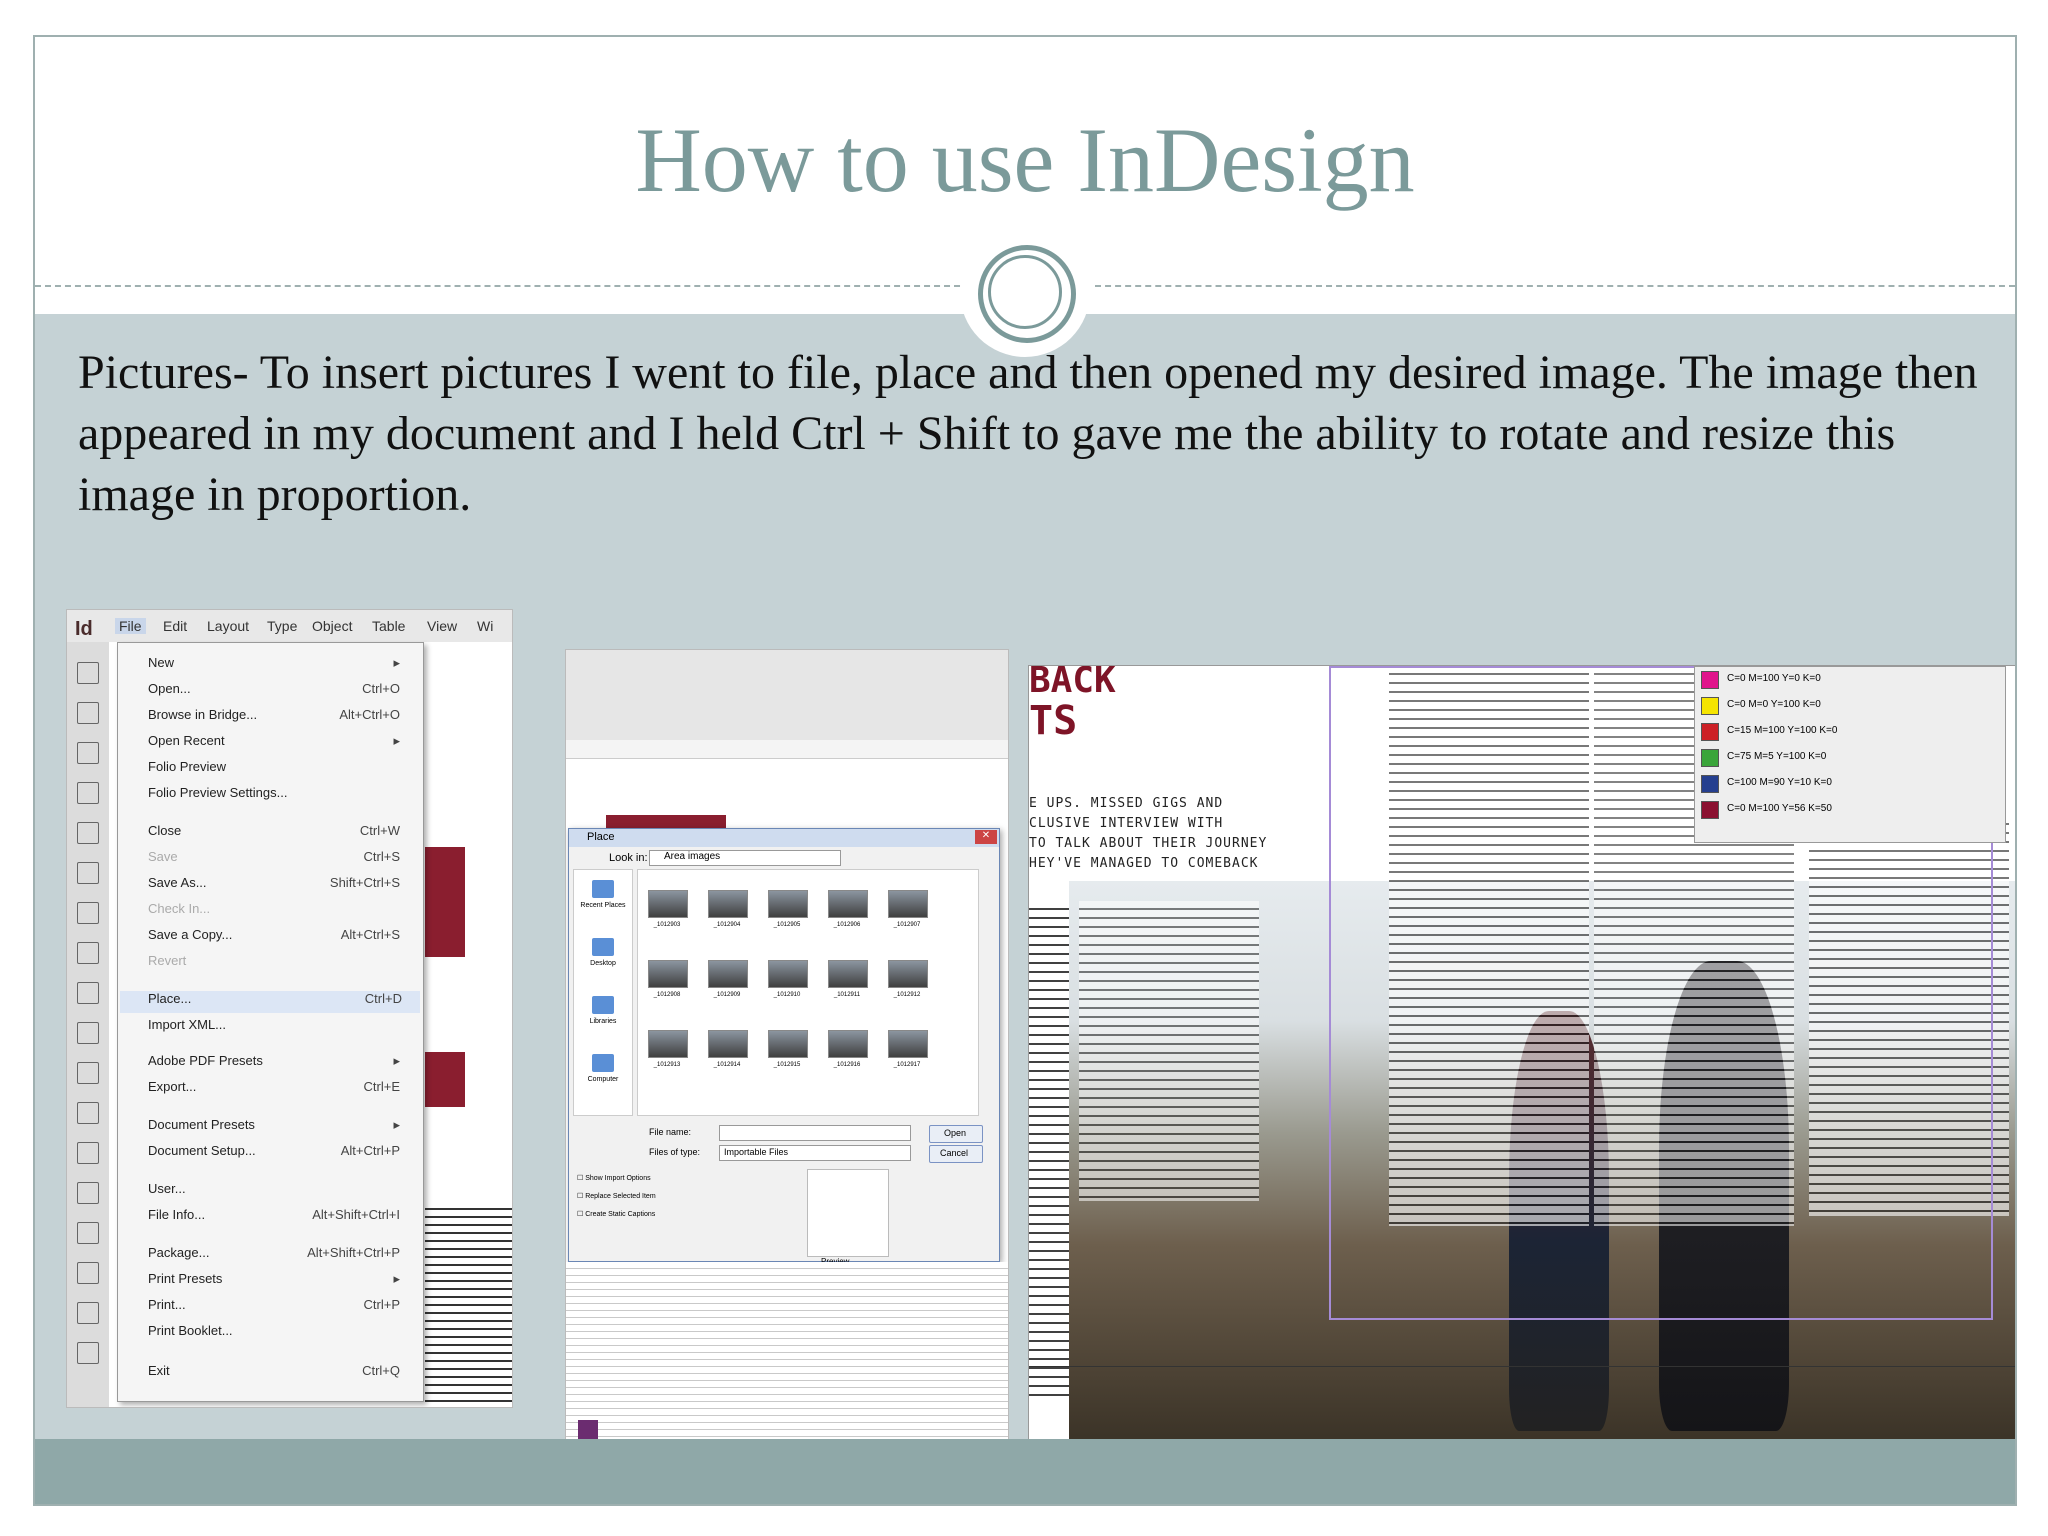 The image size is (2048, 1536). Describe the element at coordinates (815, 1133) in the screenshot. I see `file-name-input` at that location.